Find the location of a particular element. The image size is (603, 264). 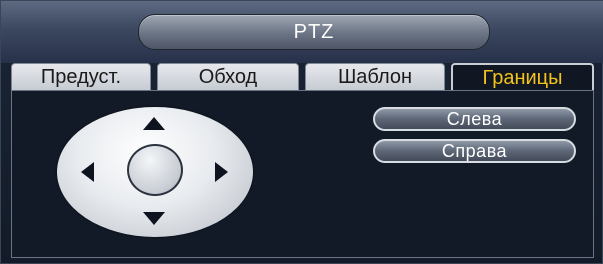

set-right-limit-button: Справа is located at coordinates (474, 151).